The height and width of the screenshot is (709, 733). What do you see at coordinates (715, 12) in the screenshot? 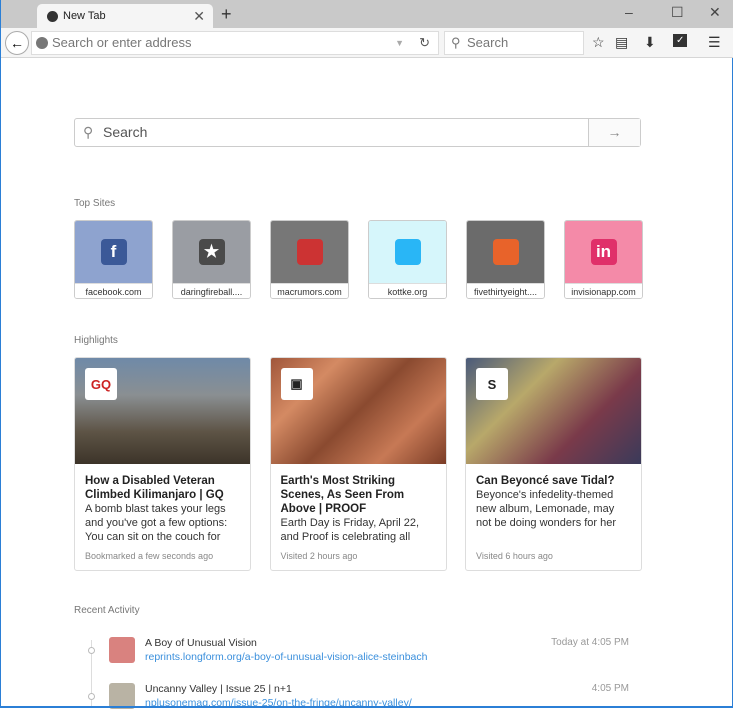
I see `close-window-button: ✕` at bounding box center [715, 12].